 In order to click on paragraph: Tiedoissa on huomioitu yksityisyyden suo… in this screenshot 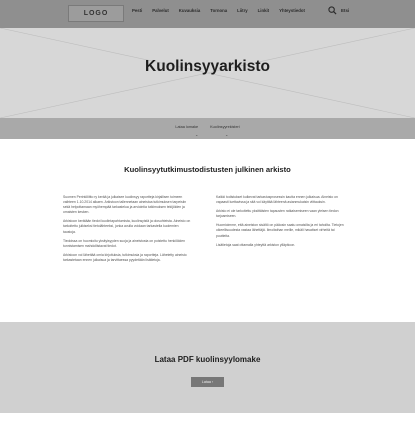, I will do `click(124, 243)`.